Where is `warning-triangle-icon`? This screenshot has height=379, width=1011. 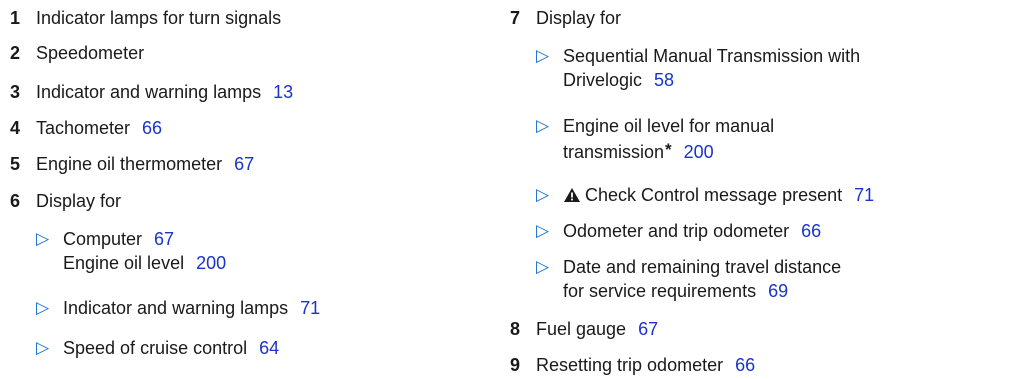 warning-triangle-icon is located at coordinates (572, 196).